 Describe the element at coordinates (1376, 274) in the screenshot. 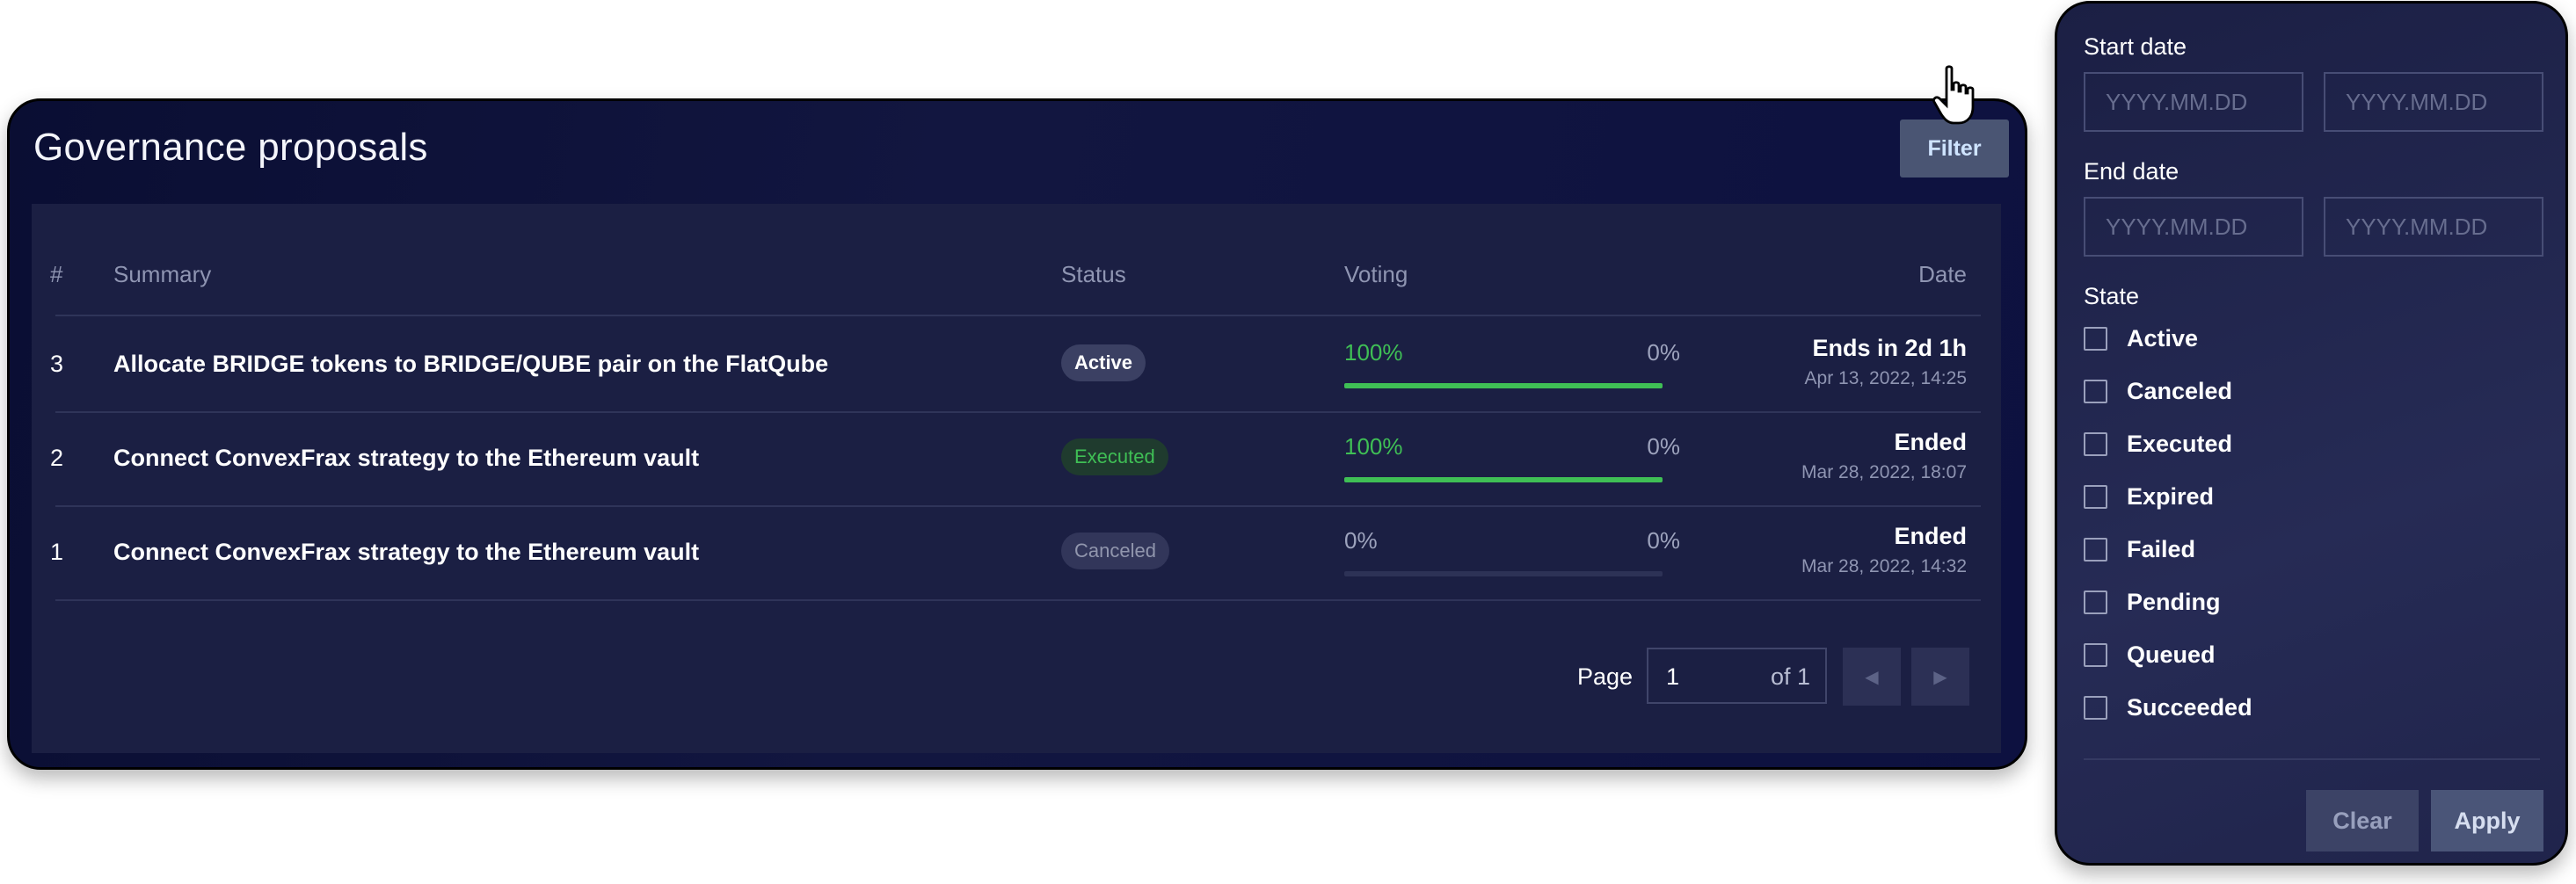

I see `header-voting: Voting` at that location.